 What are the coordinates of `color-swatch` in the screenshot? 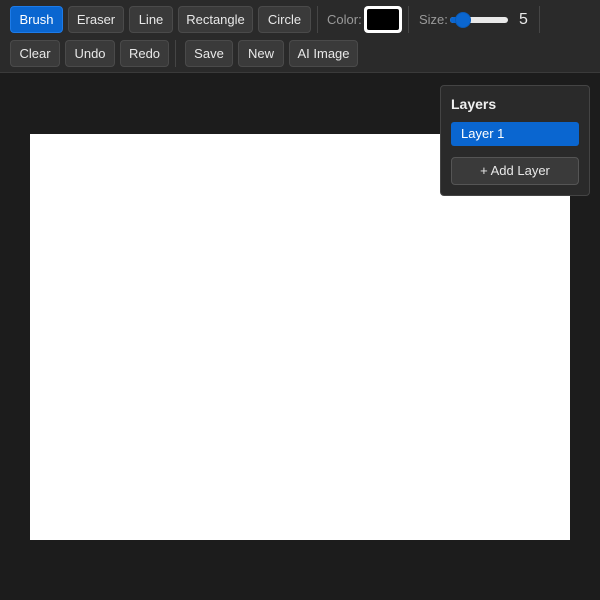 It's located at (383, 19).